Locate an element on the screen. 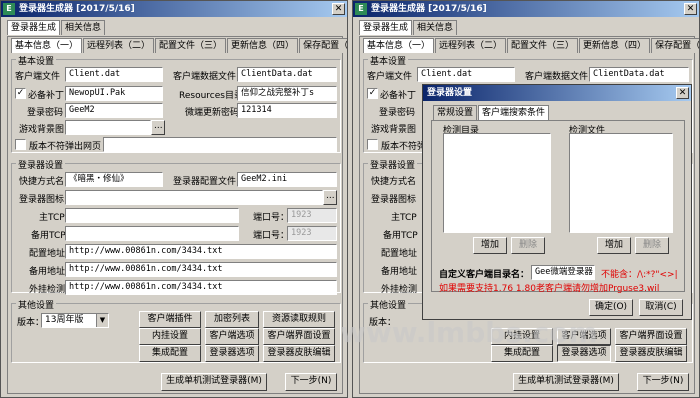  remove-dir-button: 删除 is located at coordinates (528, 245).